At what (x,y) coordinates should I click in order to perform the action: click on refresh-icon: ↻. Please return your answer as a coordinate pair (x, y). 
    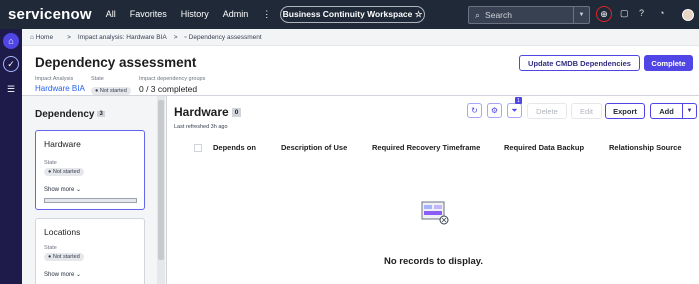
    Looking at the image, I should click on (474, 110).